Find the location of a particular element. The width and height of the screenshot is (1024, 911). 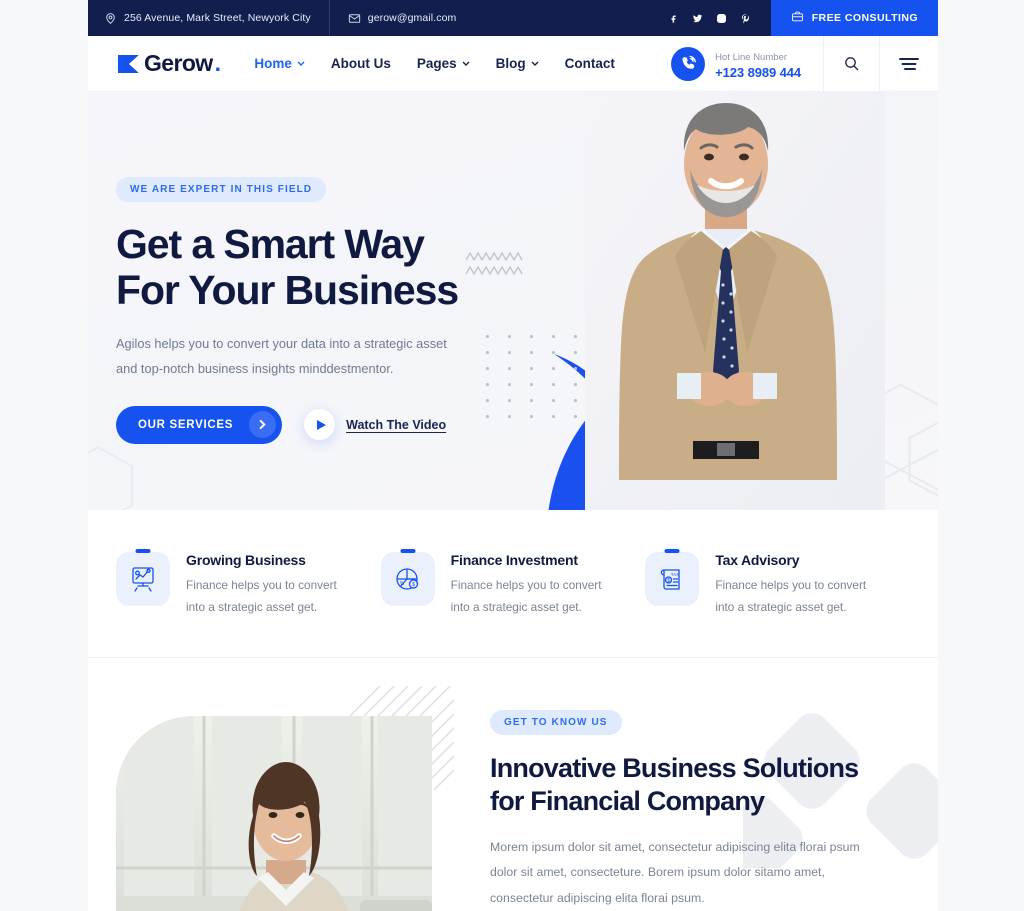

tax-document-icon: TAX $ is located at coordinates (672, 579).